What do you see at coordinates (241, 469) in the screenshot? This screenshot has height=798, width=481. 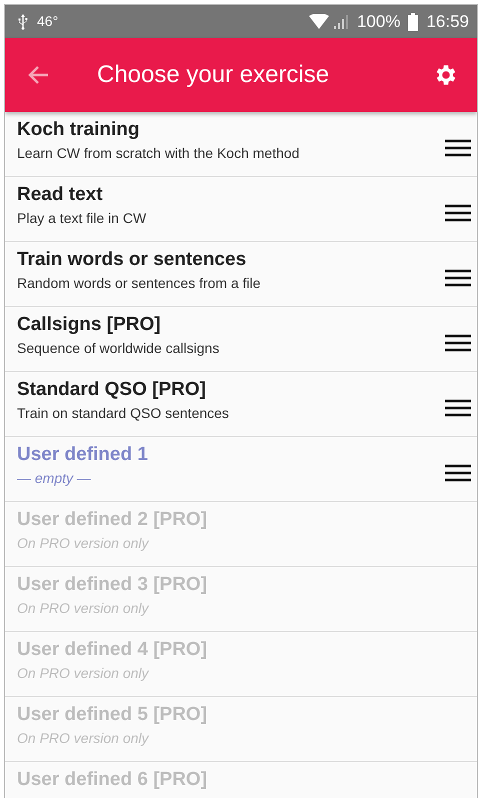 I see `exercise-row: User defined 1 — empty —` at bounding box center [241, 469].